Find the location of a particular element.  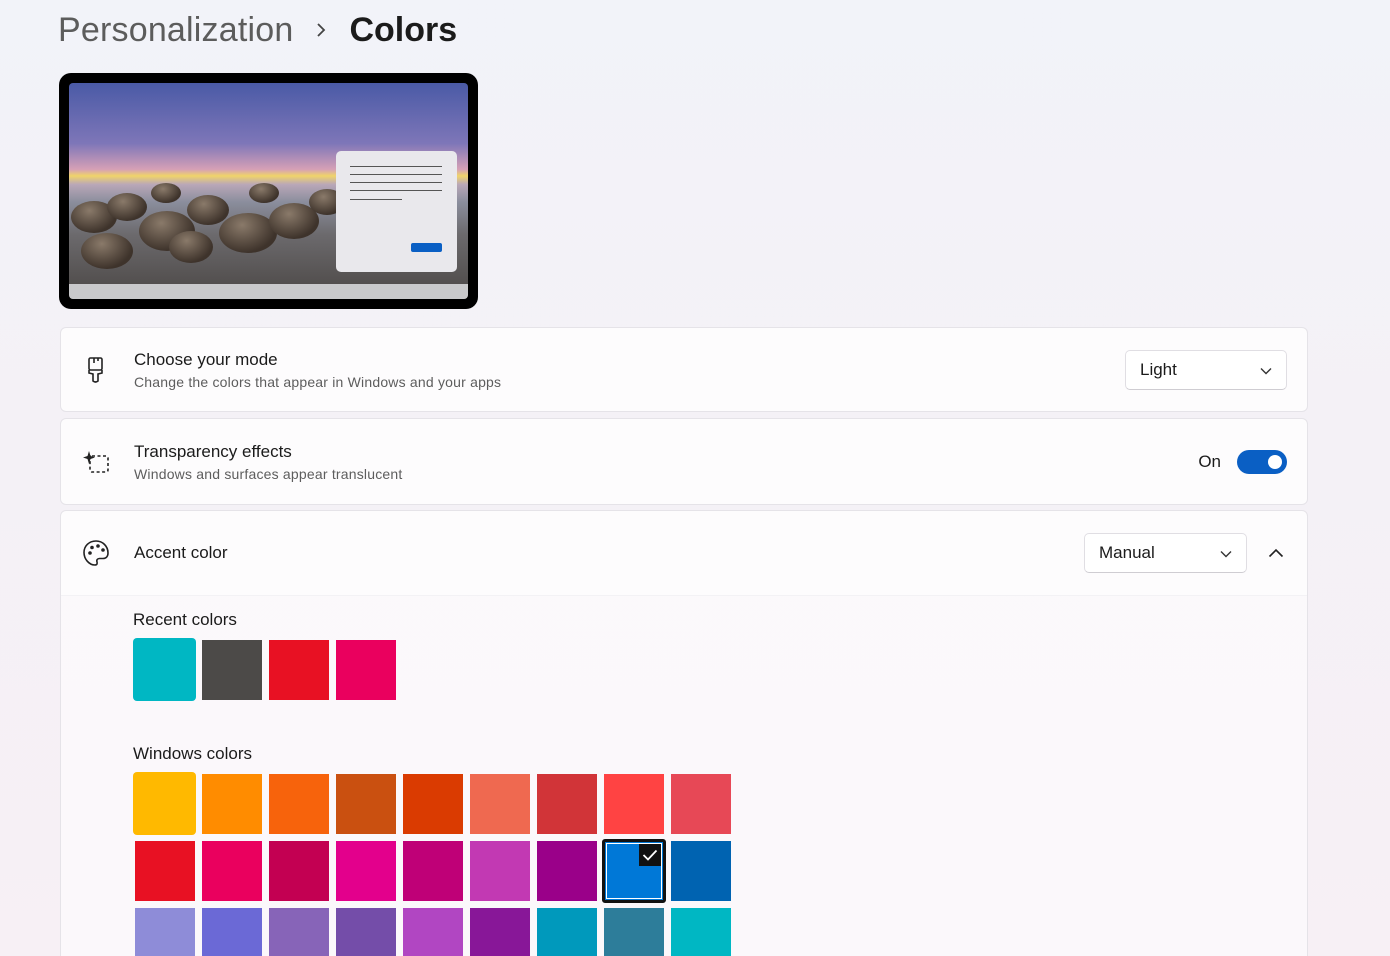

recent-colors-label: Recent colors is located at coordinates (185, 619).